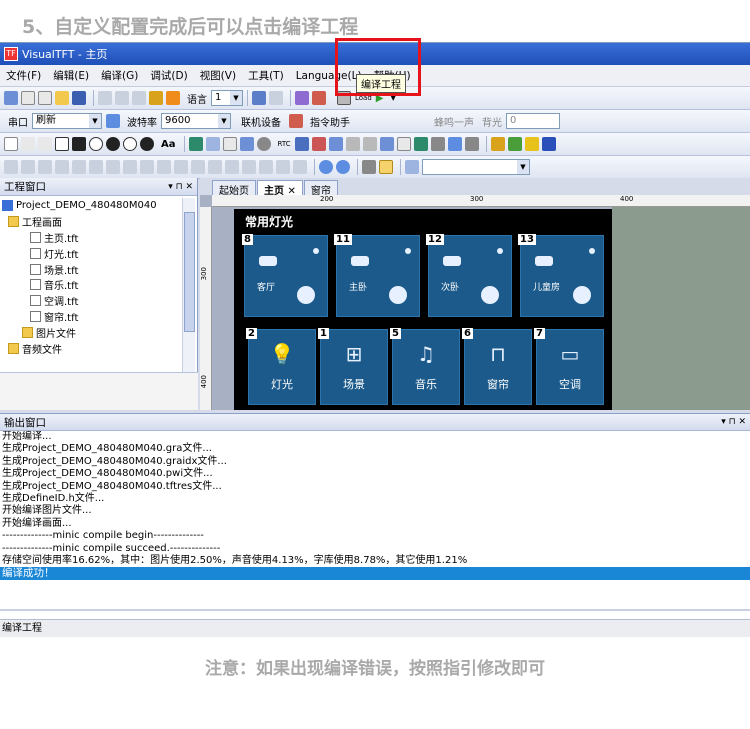 Image resolution: width=750 pixels, height=729 pixels. What do you see at coordinates (173, 98) in the screenshot?
I see `number-icon` at bounding box center [173, 98].